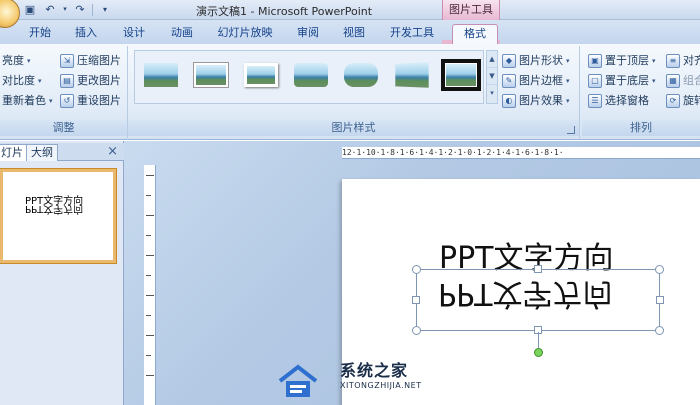 The height and width of the screenshot is (405, 700). I want to click on resize-handle-r, so click(660, 300).